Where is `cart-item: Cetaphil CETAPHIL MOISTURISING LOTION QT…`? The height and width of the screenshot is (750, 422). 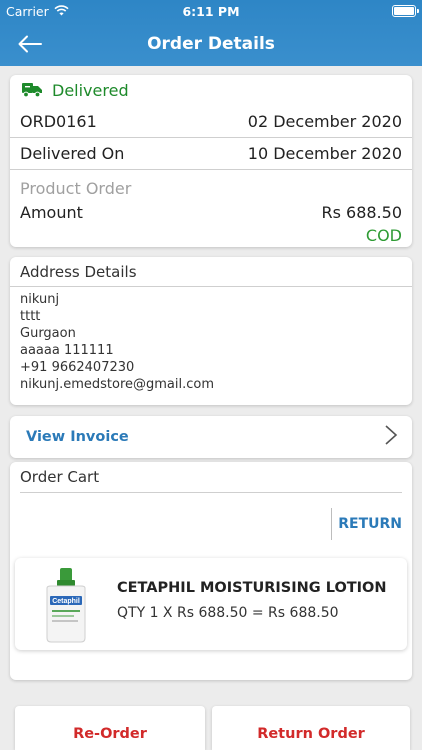 cart-item: Cetaphil CETAPHIL MOISTURISING LOTION QT… is located at coordinates (211, 604).